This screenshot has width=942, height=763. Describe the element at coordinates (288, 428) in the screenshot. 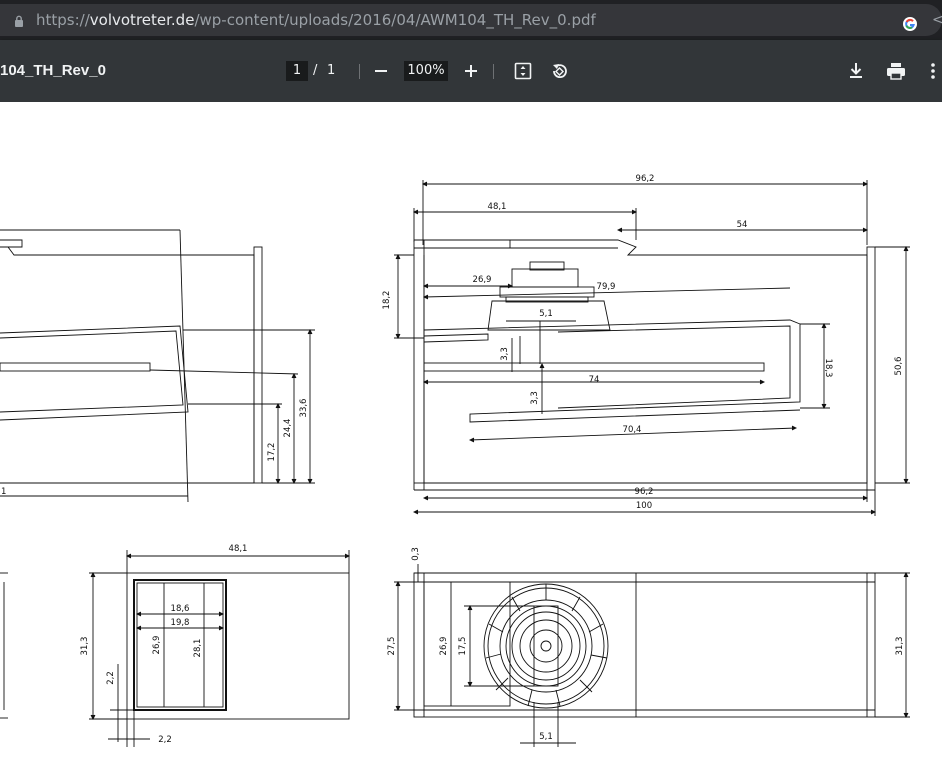

I see `dim-24-4: 24,4` at that location.